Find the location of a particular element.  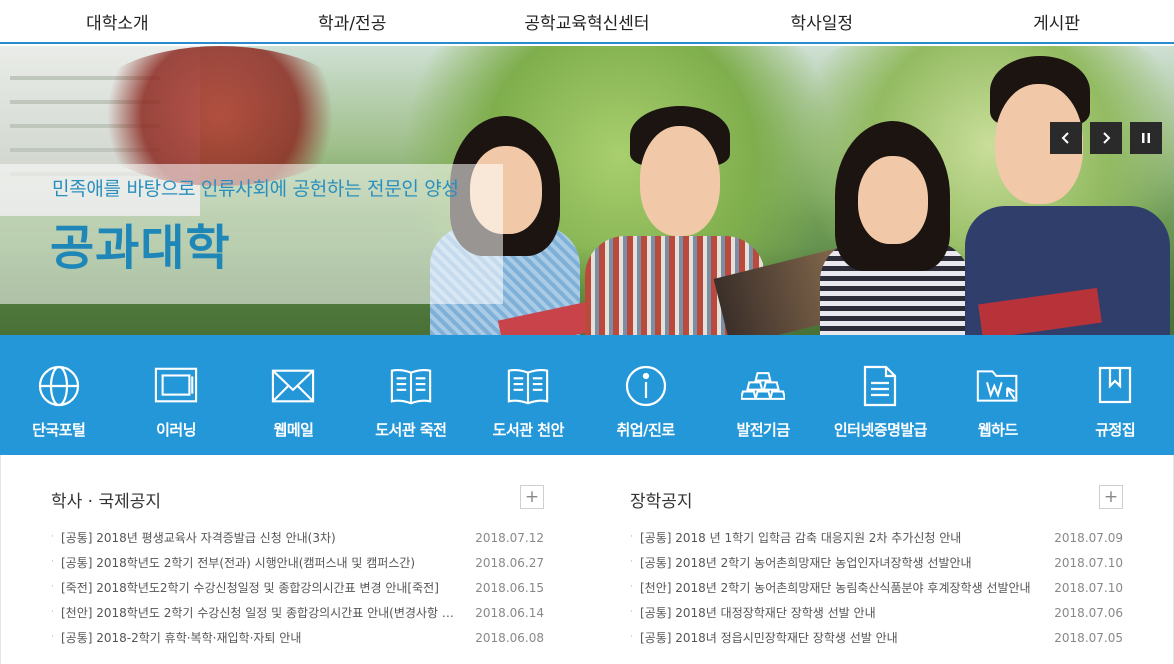

quick-link-library-cheonan: 도서관 천안 is located at coordinates (528, 395).